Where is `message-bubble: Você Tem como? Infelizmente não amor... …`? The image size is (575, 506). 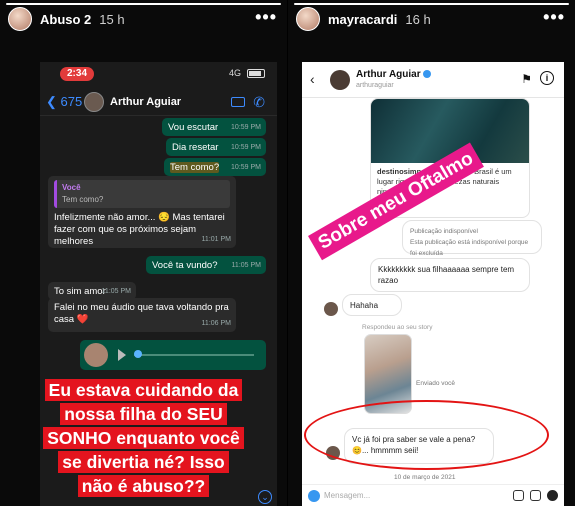 message-bubble: Você Tem como? Infelizmente não amor... … is located at coordinates (142, 212).